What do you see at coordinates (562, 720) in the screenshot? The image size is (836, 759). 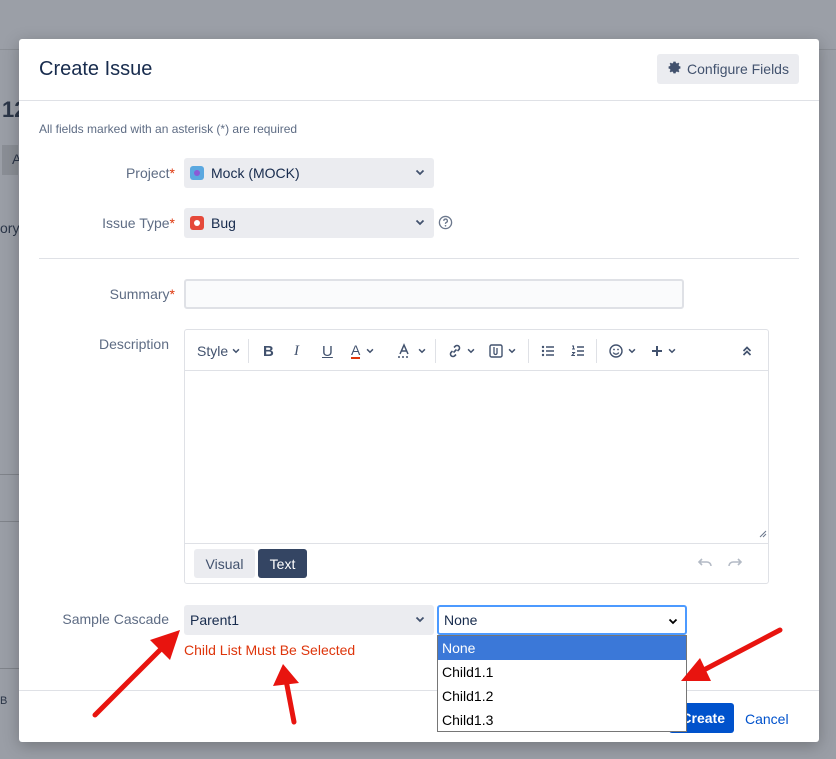 I see `child-option: Child1.3` at bounding box center [562, 720].